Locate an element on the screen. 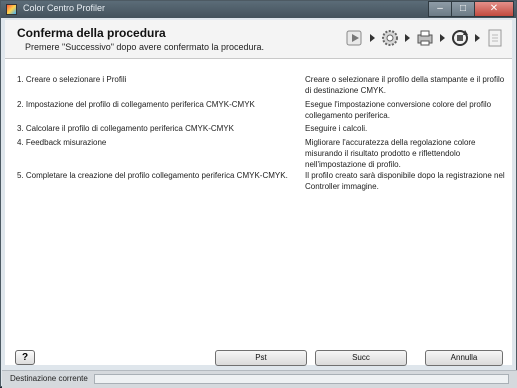 The image size is (517, 388). maximize-button: □ is located at coordinates (463, 9).